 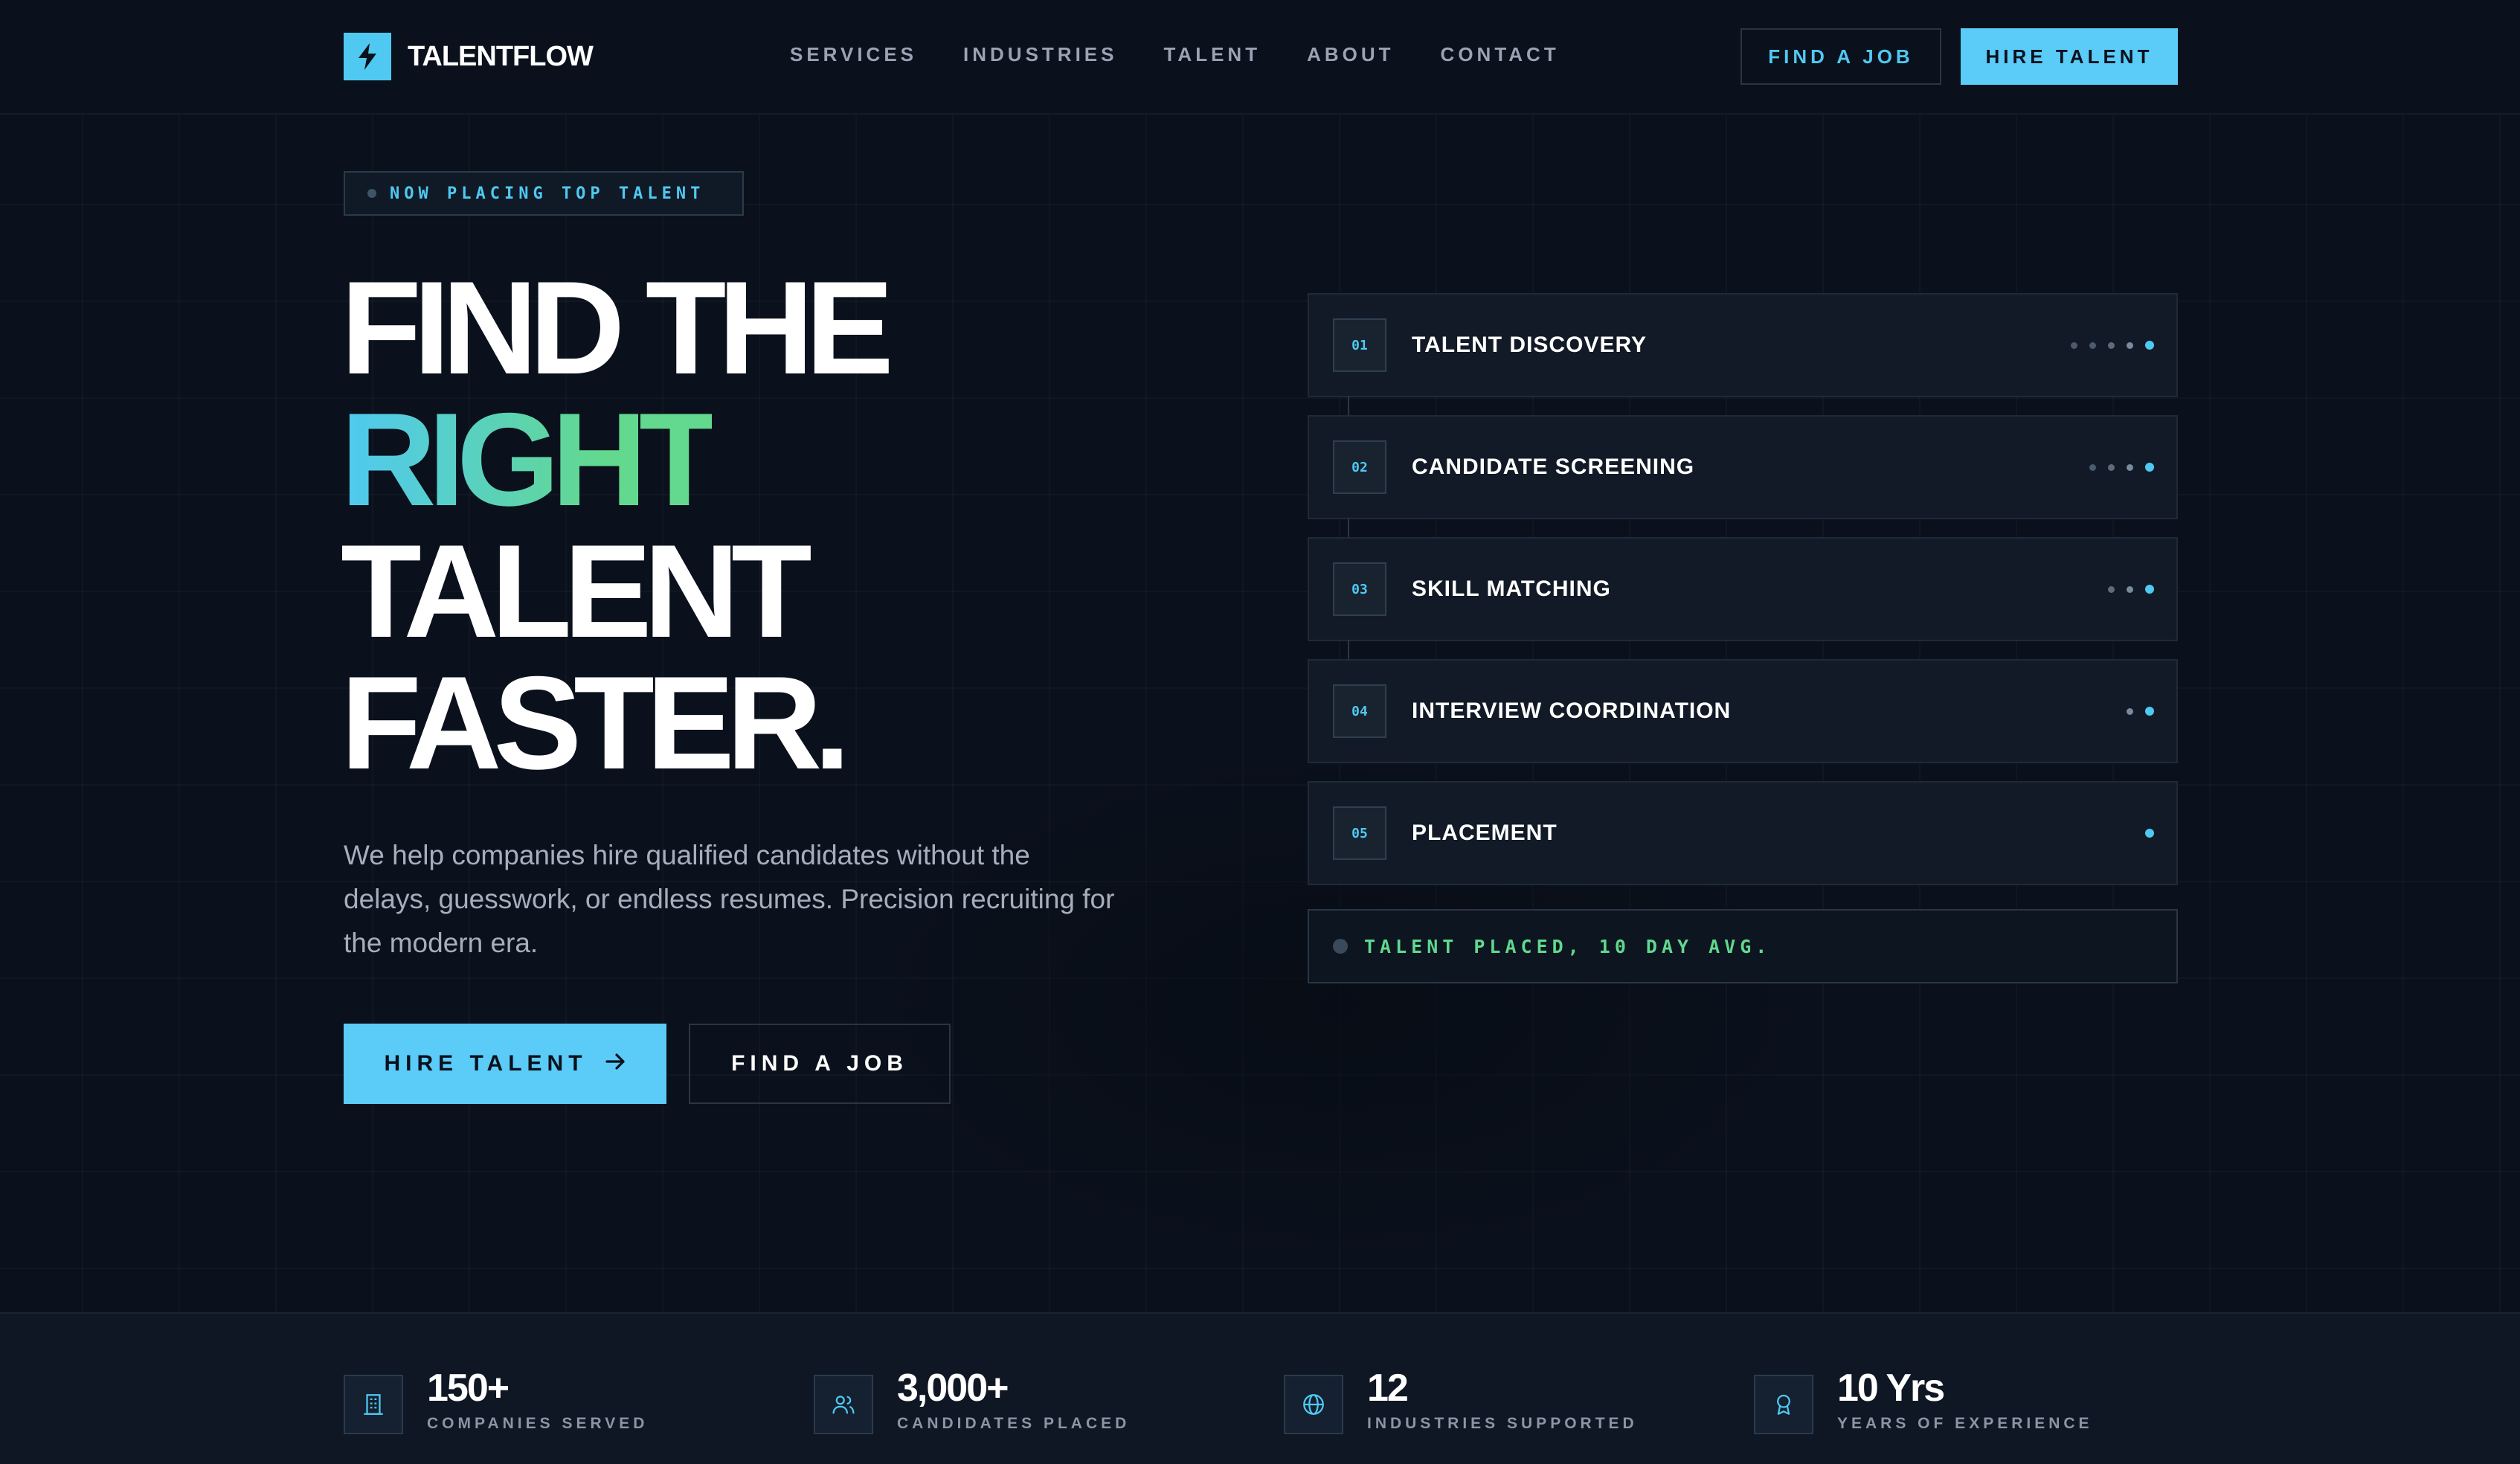 I want to click on status-text: TALENT PLACED, 10 DAY AVG., so click(x=1568, y=946).